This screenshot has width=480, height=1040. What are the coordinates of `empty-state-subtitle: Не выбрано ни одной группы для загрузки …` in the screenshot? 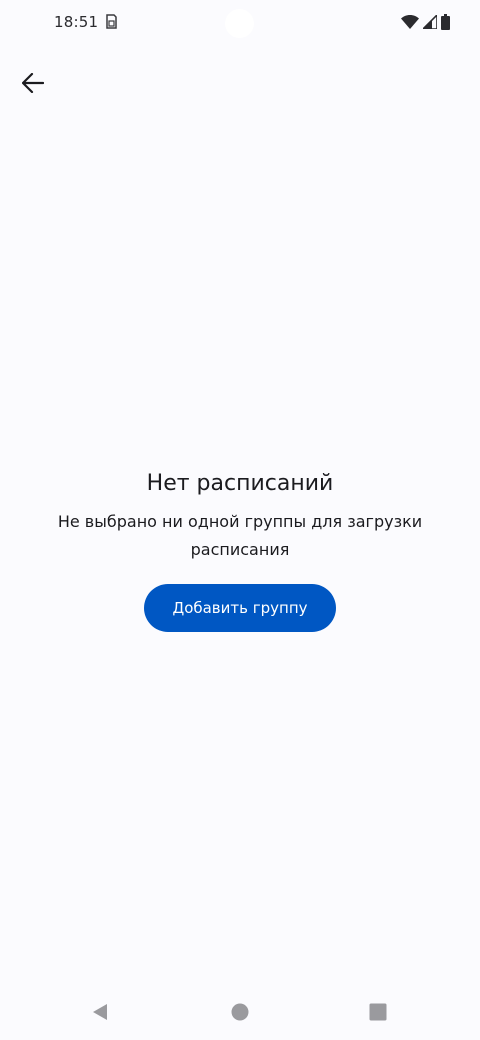 It's located at (240, 535).